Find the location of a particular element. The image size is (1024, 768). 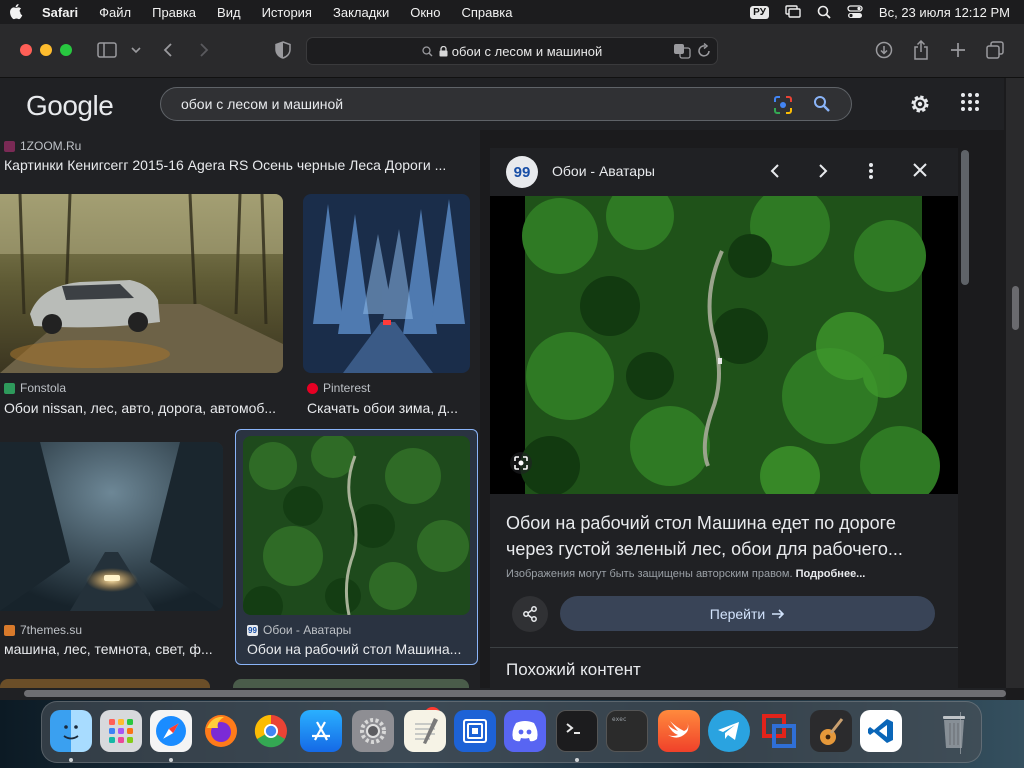

trash-icon is located at coordinates (954, 731).